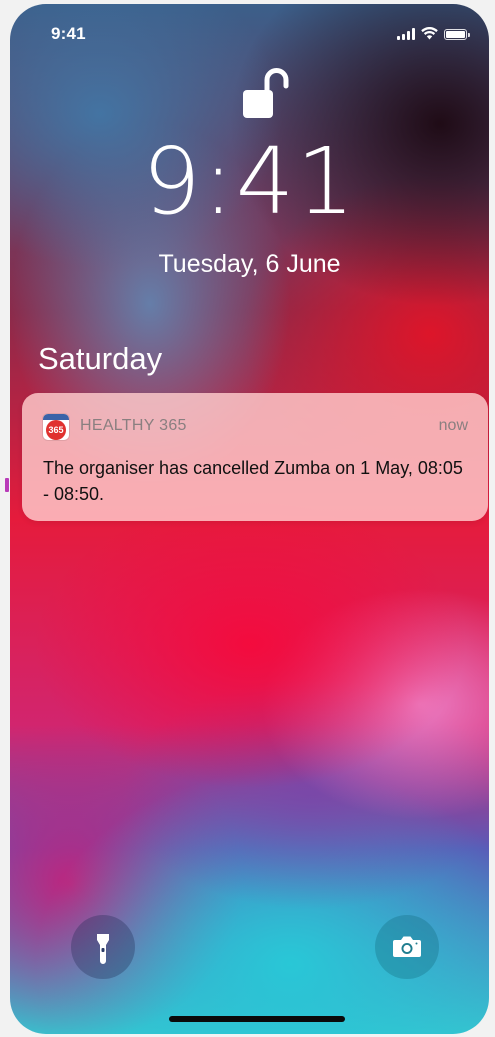  What do you see at coordinates (249, 181) in the screenshot?
I see `lock-clock: 9:41` at bounding box center [249, 181].